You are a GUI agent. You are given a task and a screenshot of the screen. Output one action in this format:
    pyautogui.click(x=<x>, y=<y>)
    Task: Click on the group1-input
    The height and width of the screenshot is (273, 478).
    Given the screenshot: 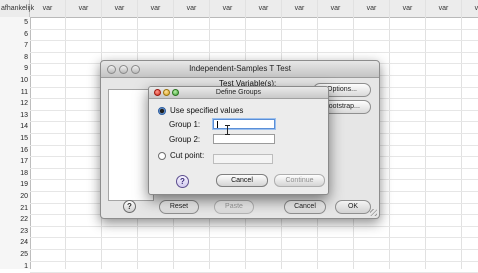 What is the action you would take?
    pyautogui.click(x=244, y=124)
    